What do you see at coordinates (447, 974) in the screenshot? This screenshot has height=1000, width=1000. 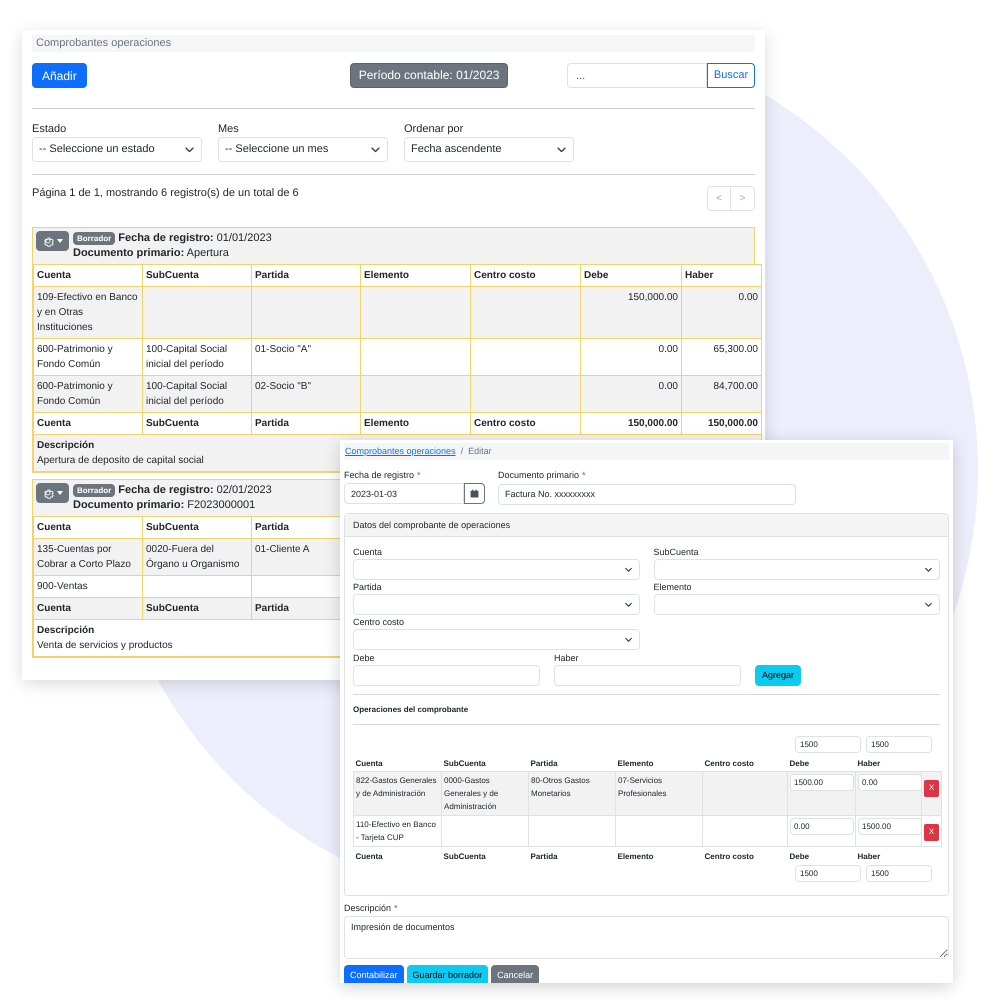 I see `save-draft-button: Guardar borrador` at bounding box center [447, 974].